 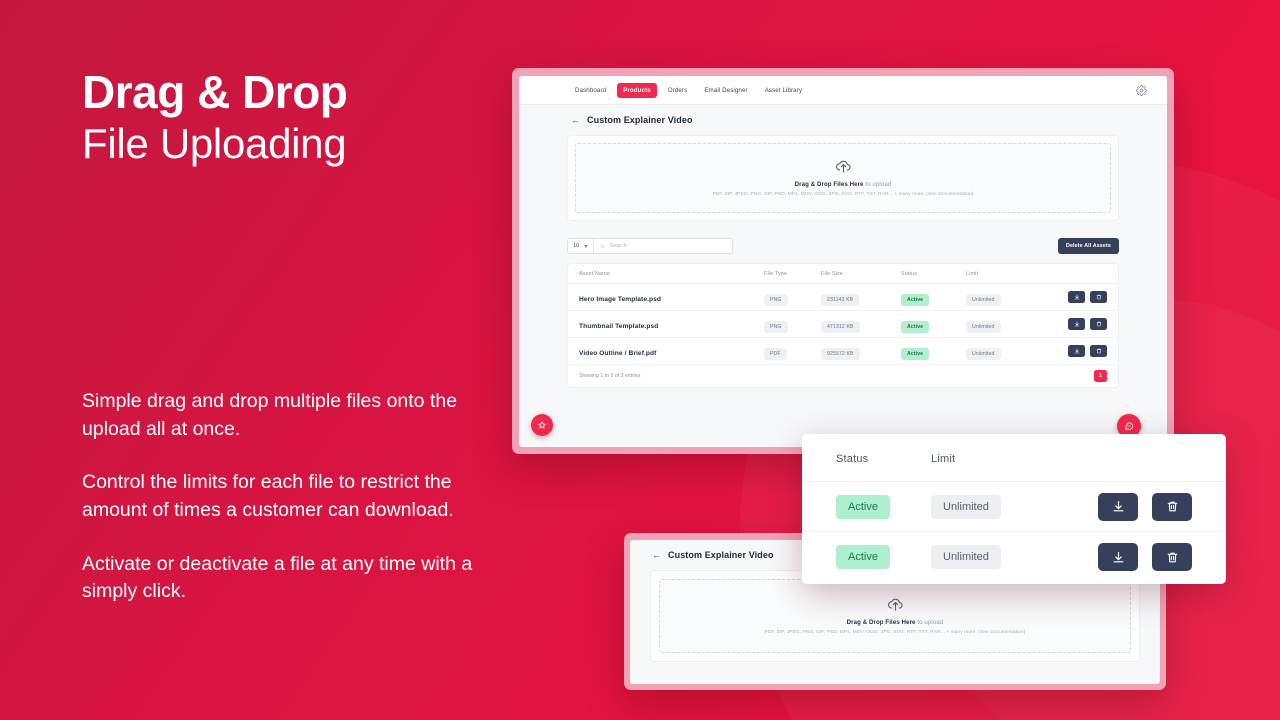 I want to click on column-header-file-size: File Size, so click(x=832, y=273).